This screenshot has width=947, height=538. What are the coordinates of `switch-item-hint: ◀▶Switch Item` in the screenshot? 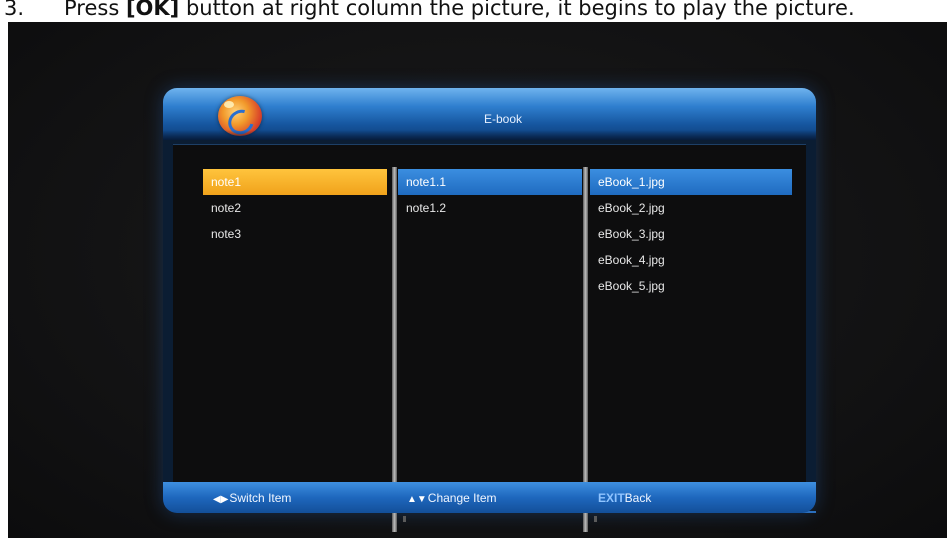 It's located at (252, 498).